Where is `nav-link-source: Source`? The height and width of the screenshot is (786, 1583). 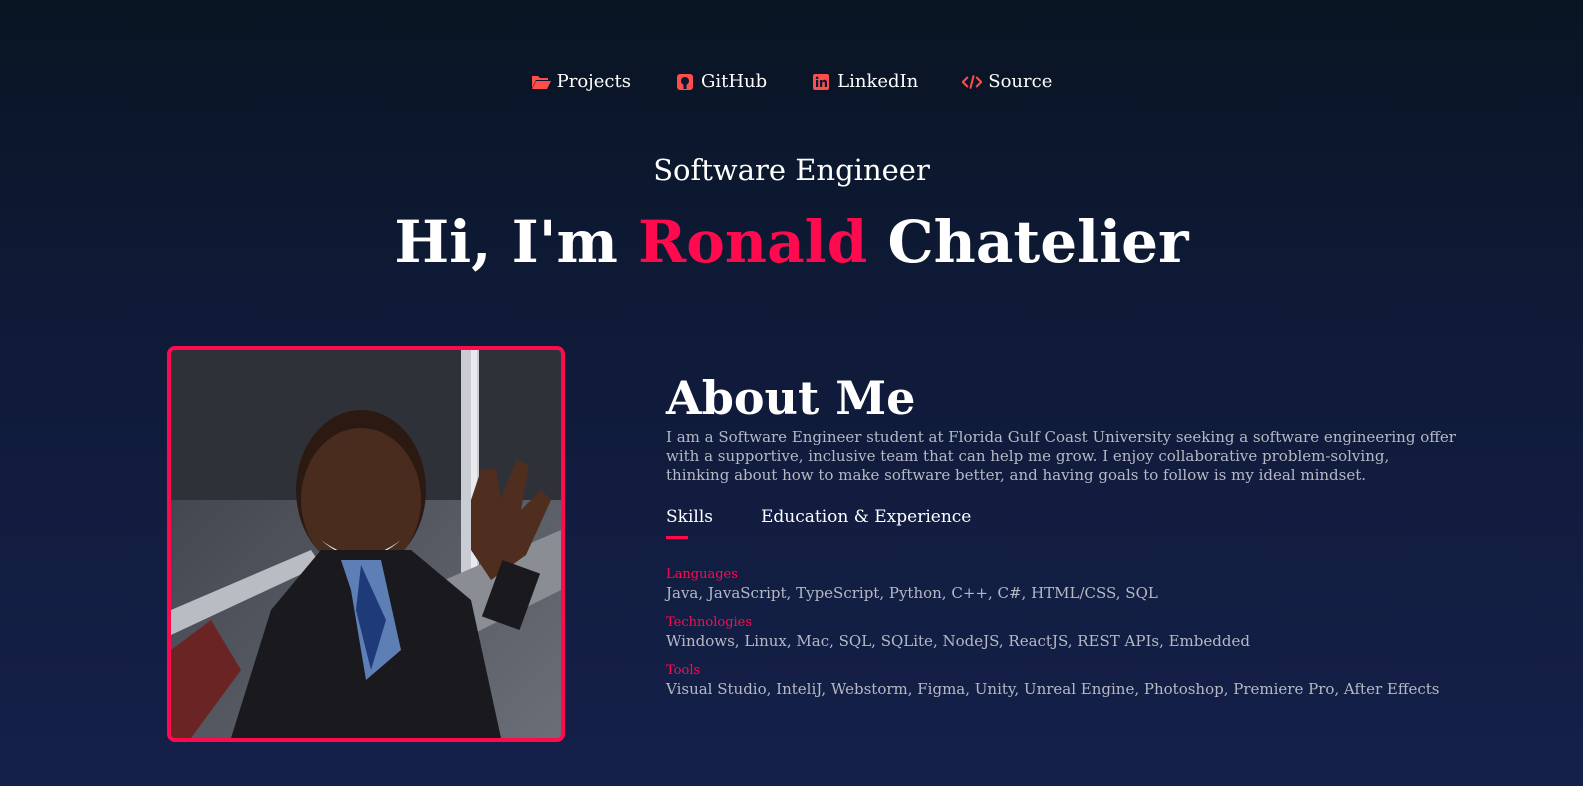
nav-link-source: Source is located at coordinates (1007, 82).